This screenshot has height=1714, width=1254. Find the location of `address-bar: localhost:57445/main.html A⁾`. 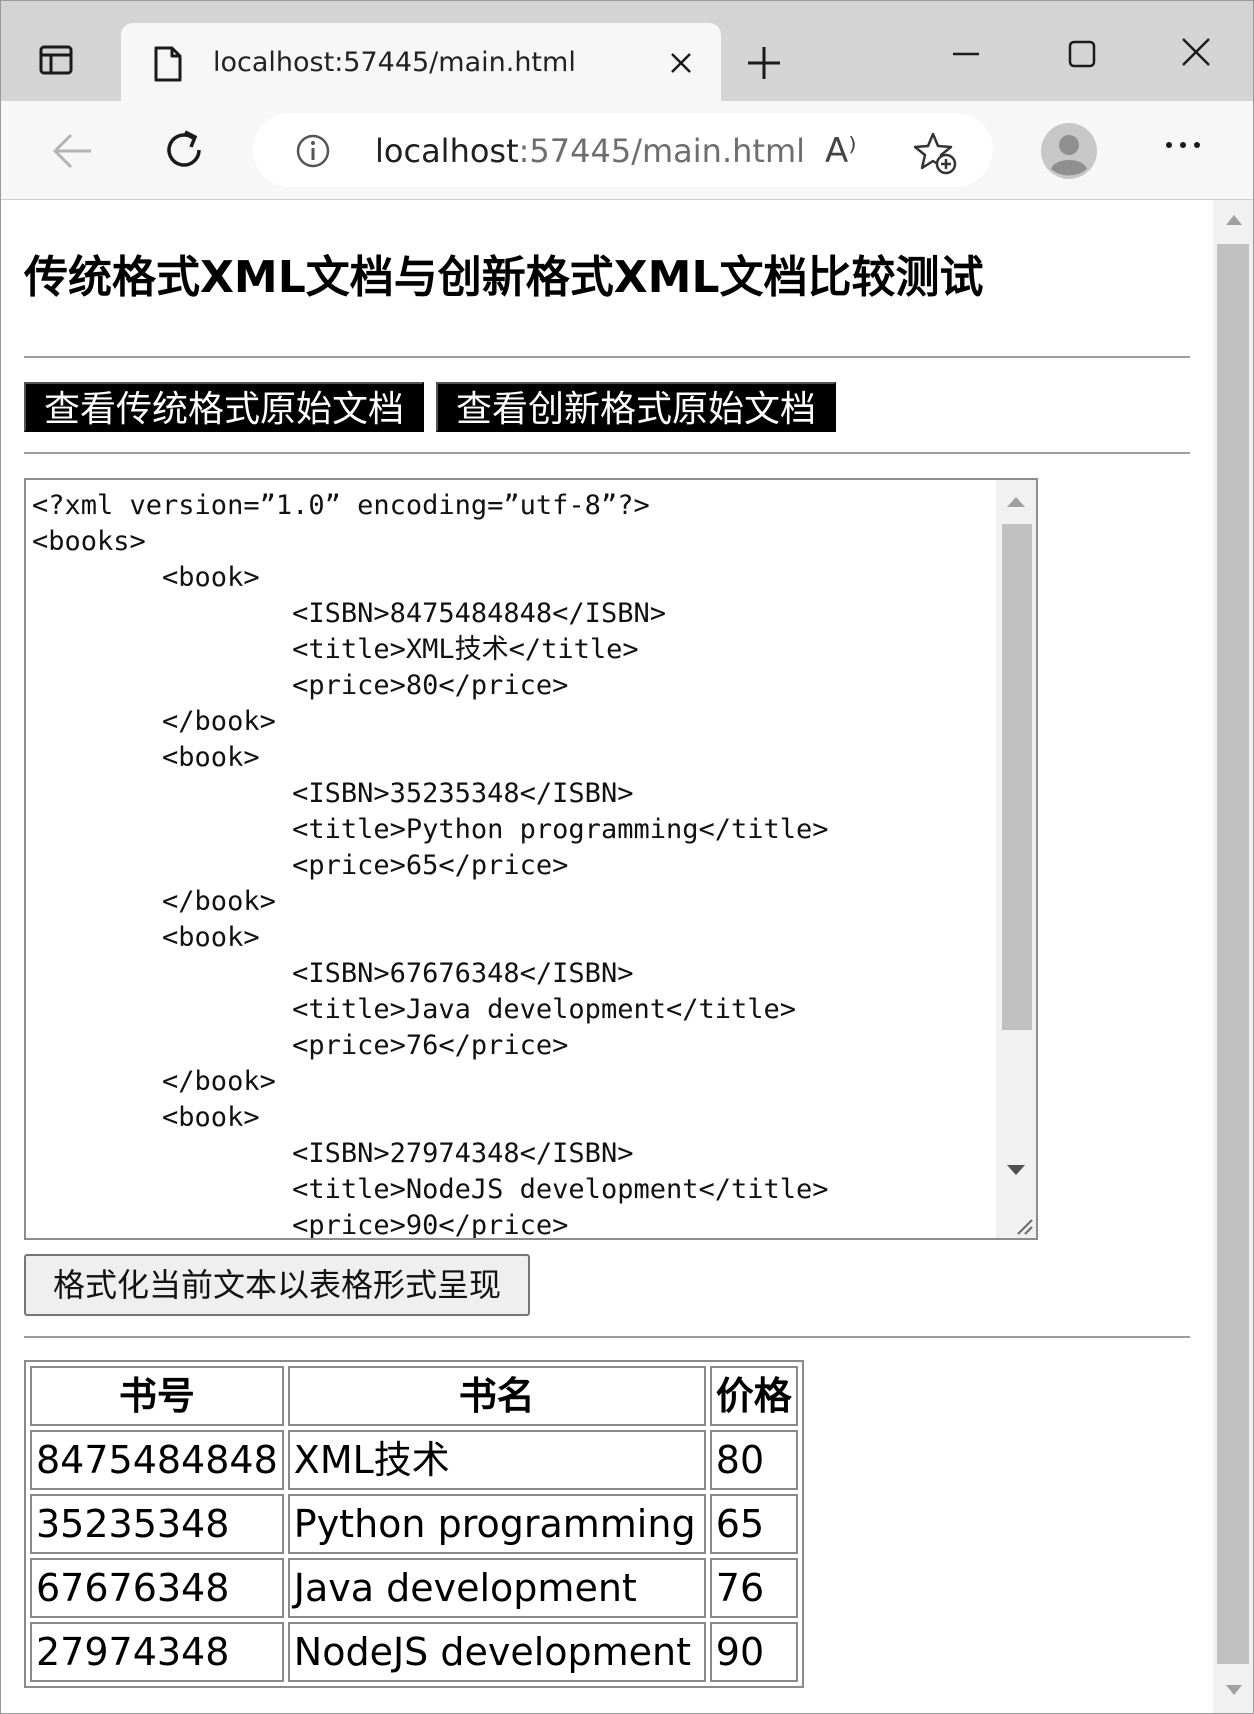

address-bar: localhost:57445/main.html A⁾ is located at coordinates (623, 150).